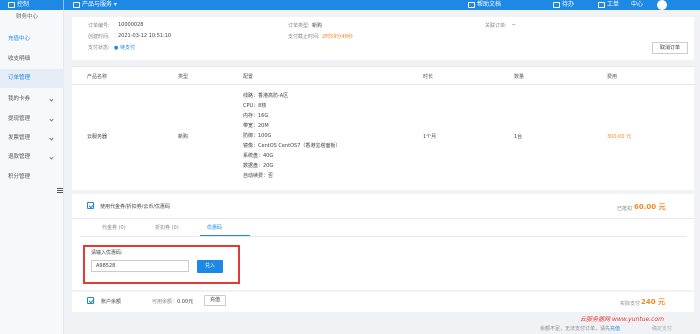 The image size is (700, 334). I want to click on order-number: 10000028, so click(131, 25).